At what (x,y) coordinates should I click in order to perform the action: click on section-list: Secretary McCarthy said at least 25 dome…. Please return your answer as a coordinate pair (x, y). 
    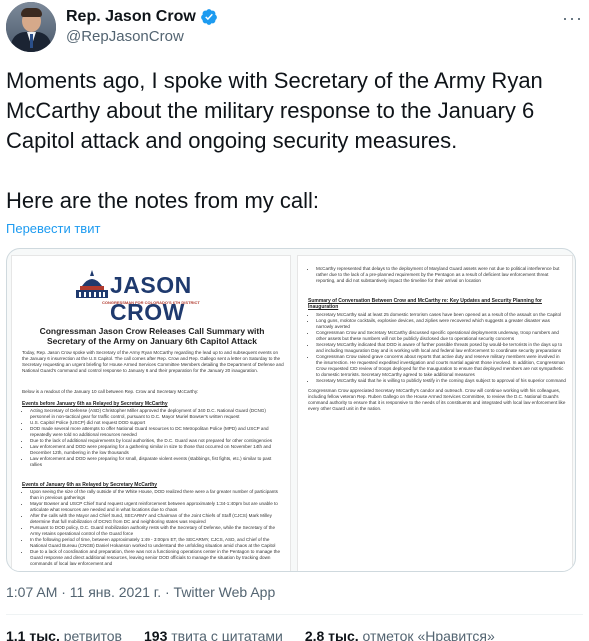
    Looking at the image, I should click on (437, 348).